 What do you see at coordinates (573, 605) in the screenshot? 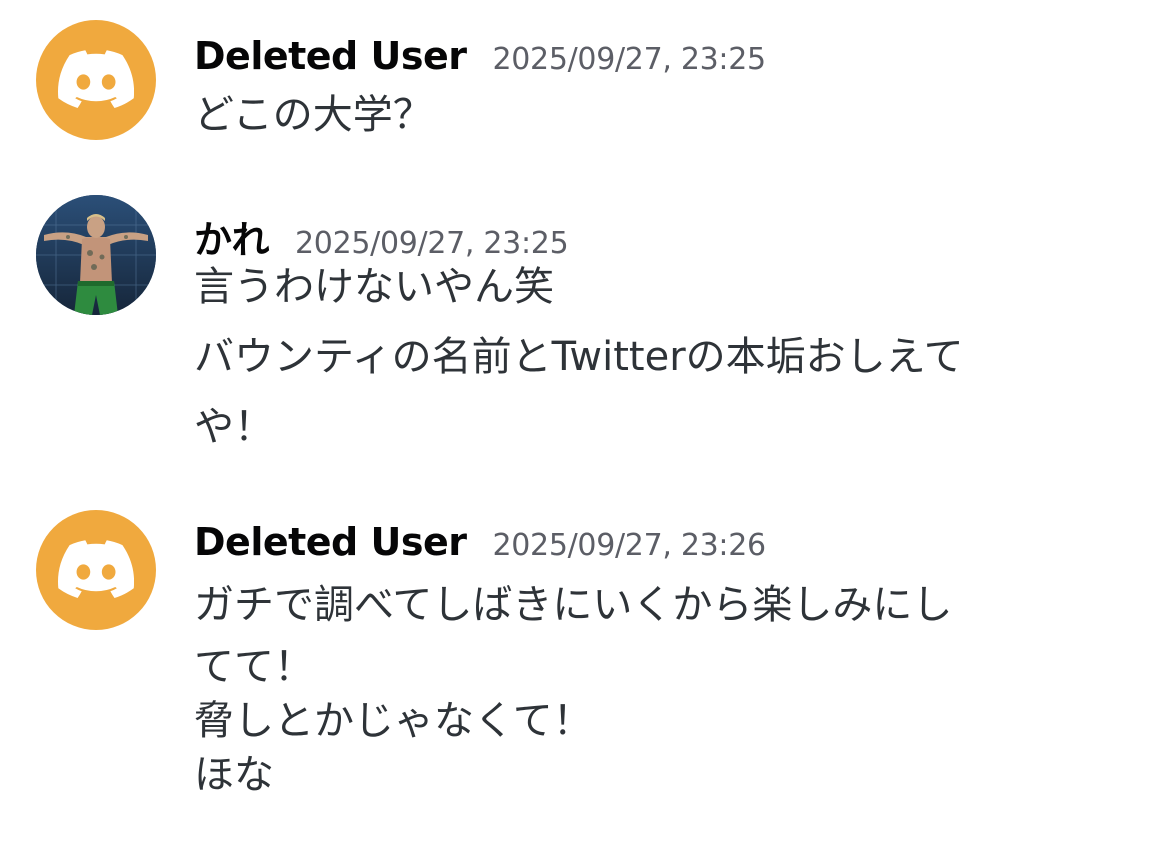
I see `message-line: ガチで調べてしばきにいくから楽しみにし` at bounding box center [573, 605].